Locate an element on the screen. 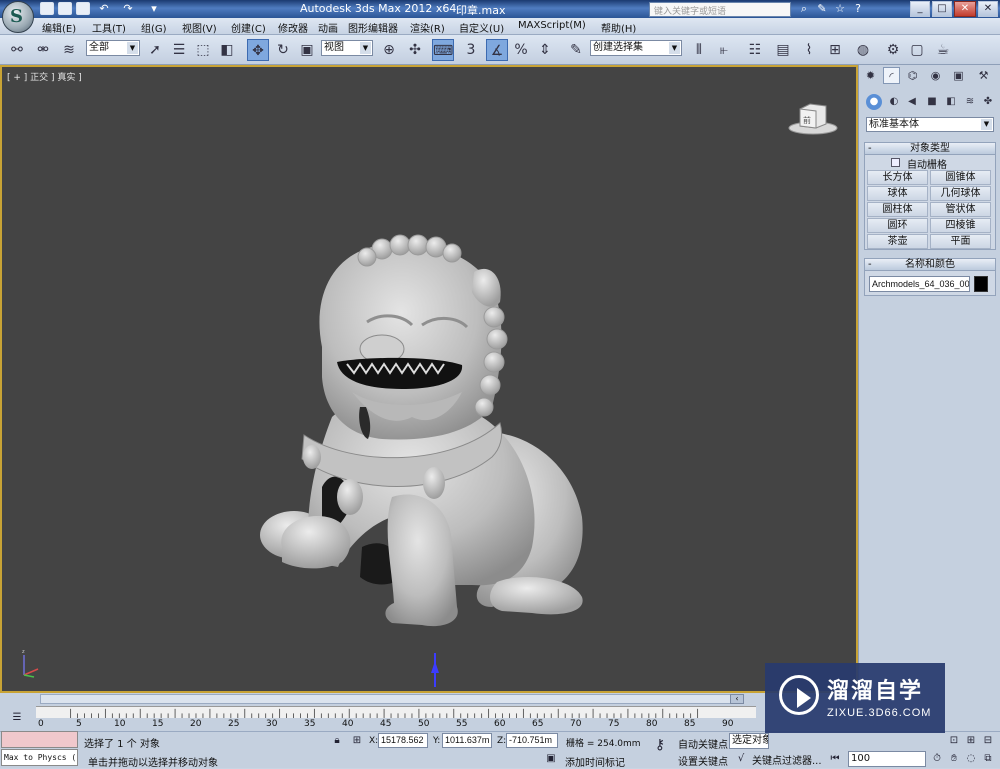 The height and width of the screenshot is (769, 1000). cameras-icon: ■ is located at coordinates (932, 102).